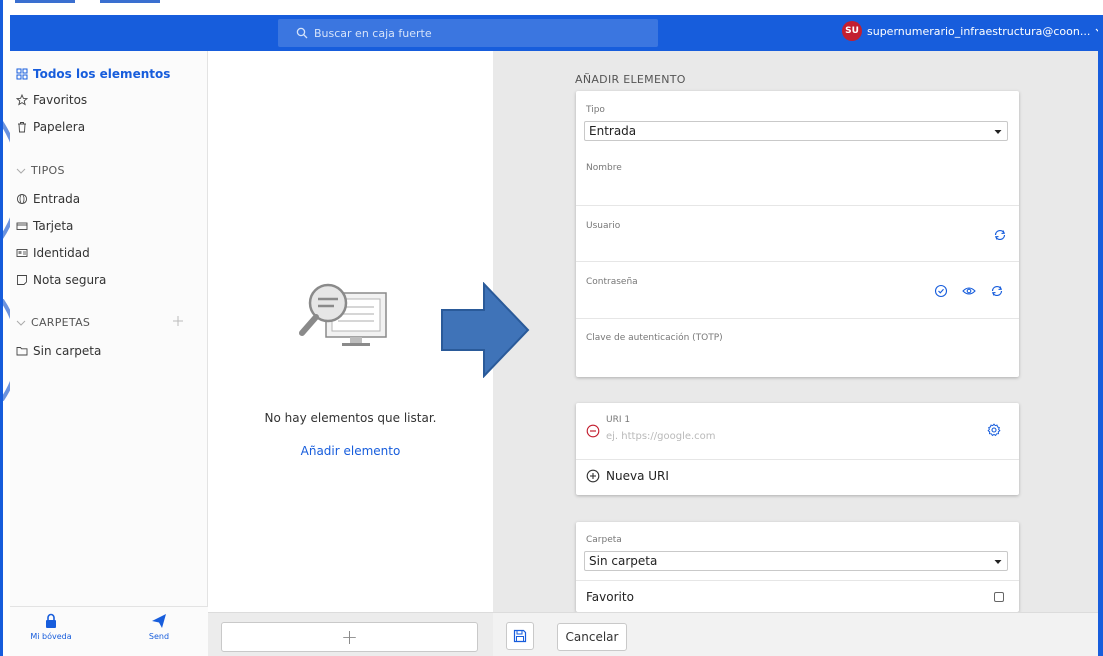 The width and height of the screenshot is (1103, 656). Describe the element at coordinates (654, 338) in the screenshot. I see `totp-label: Clave de autenticación (TOTP)` at that location.